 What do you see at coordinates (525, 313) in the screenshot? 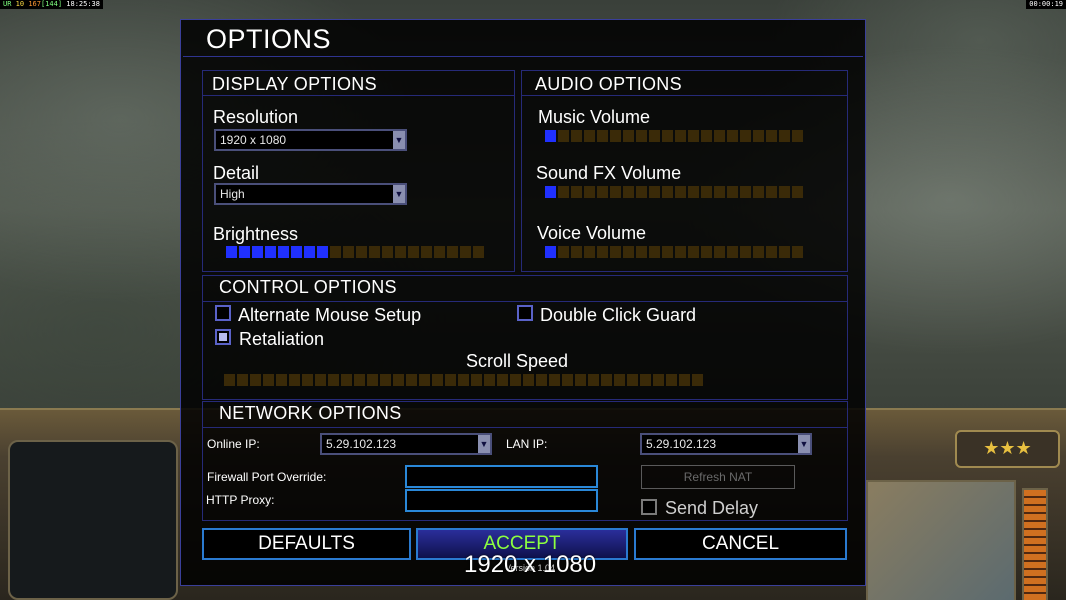
I see `double-click-guard-checkbox` at bounding box center [525, 313].